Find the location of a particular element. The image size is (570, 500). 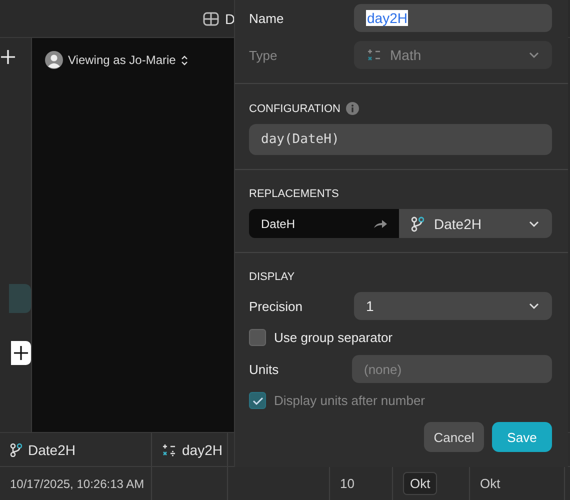

checkbox-label: Display units after number is located at coordinates (350, 400).